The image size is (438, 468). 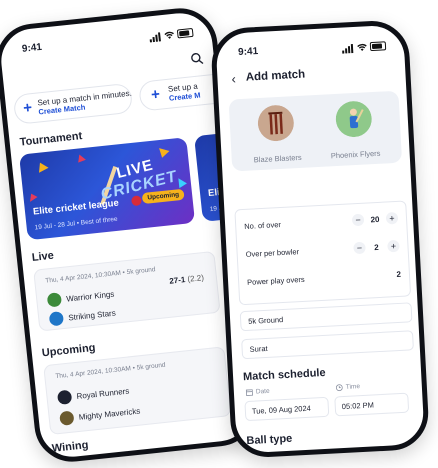 I want to click on team-a: Blaze Blasters, so click(x=276, y=134).